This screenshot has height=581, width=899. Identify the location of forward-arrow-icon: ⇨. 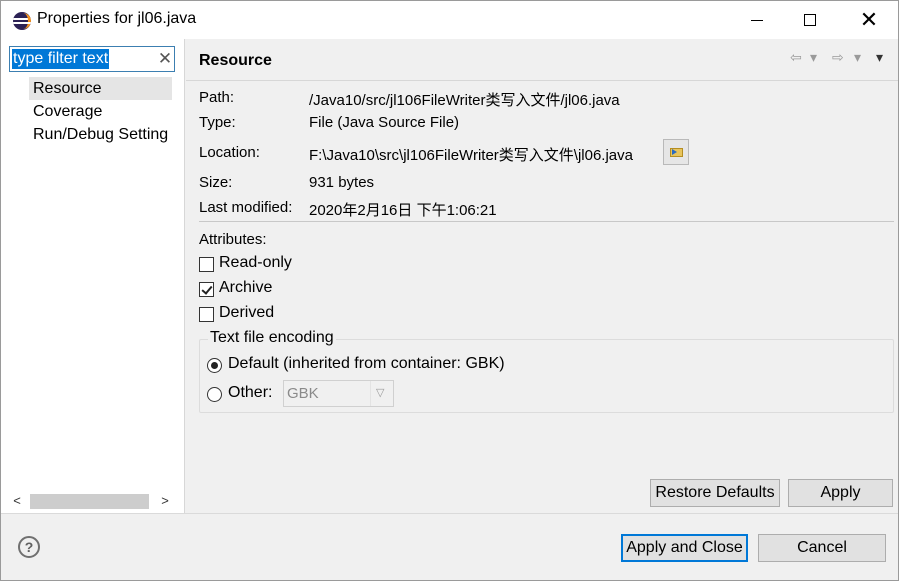
(838, 57).